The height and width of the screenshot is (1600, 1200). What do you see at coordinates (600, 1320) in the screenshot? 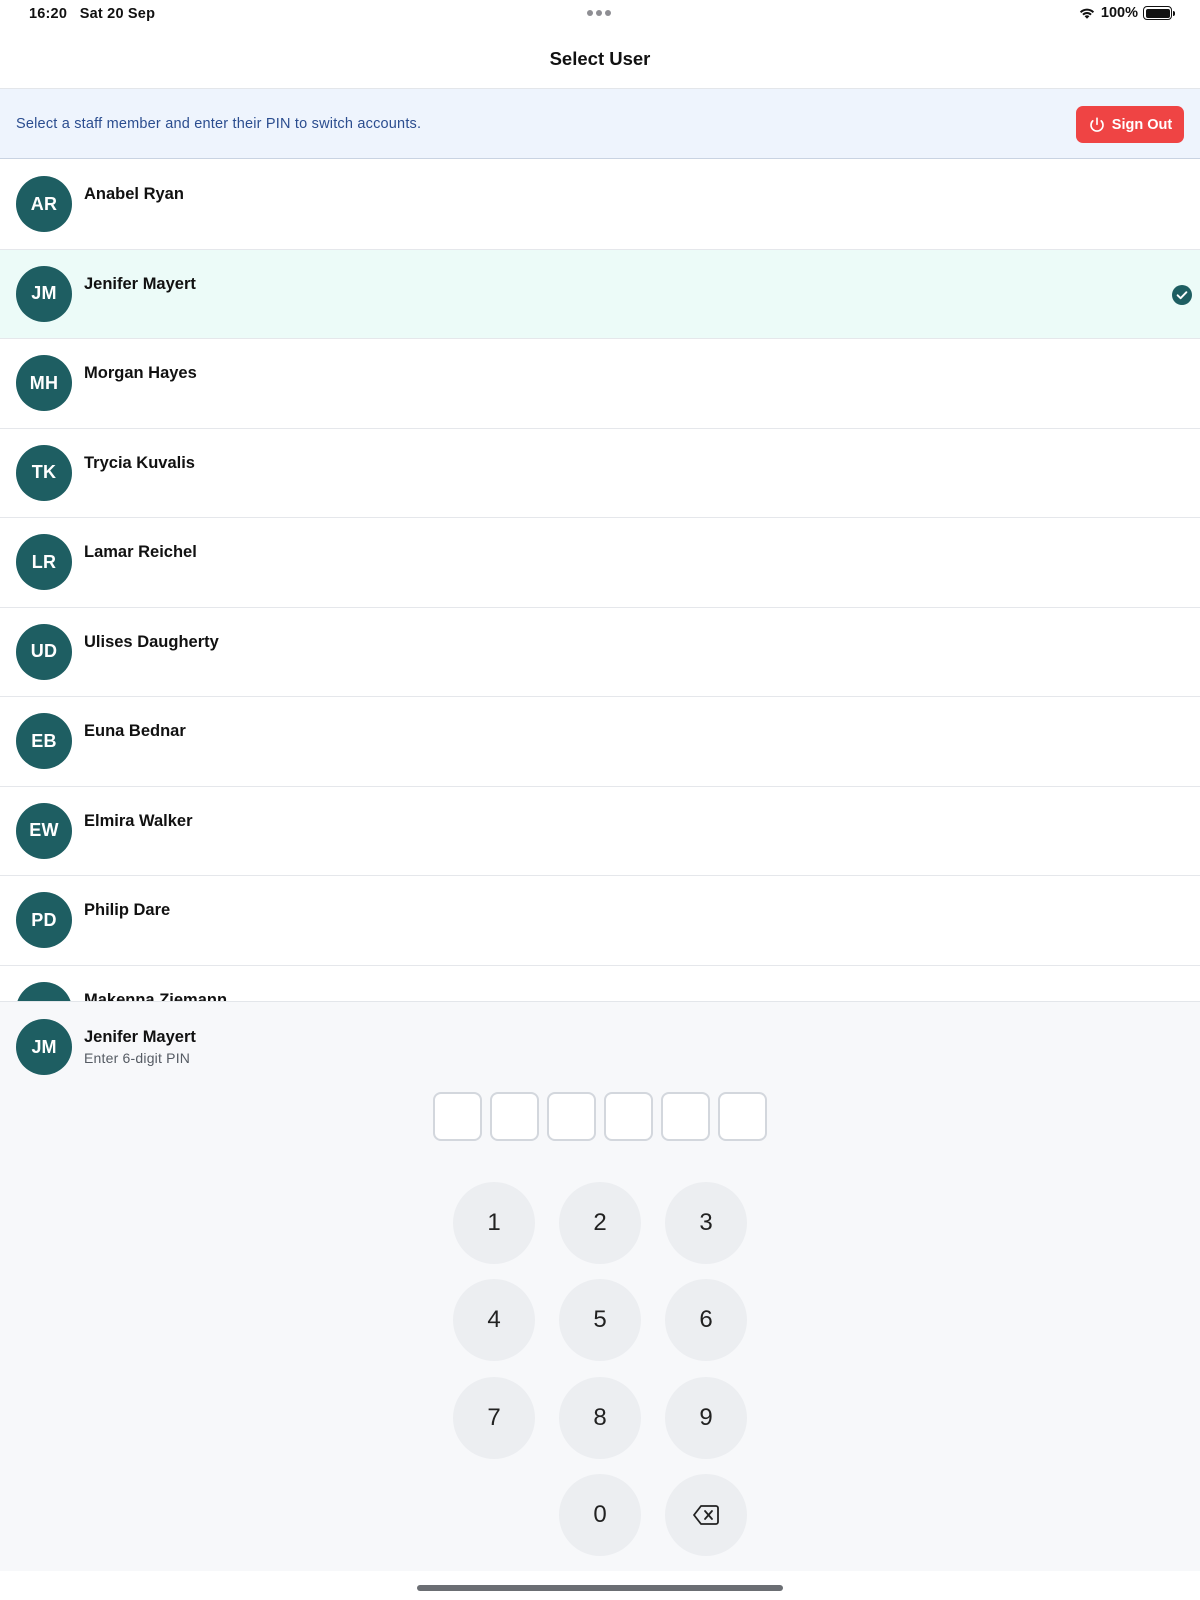
I see `keypad-key-5: 5` at bounding box center [600, 1320].